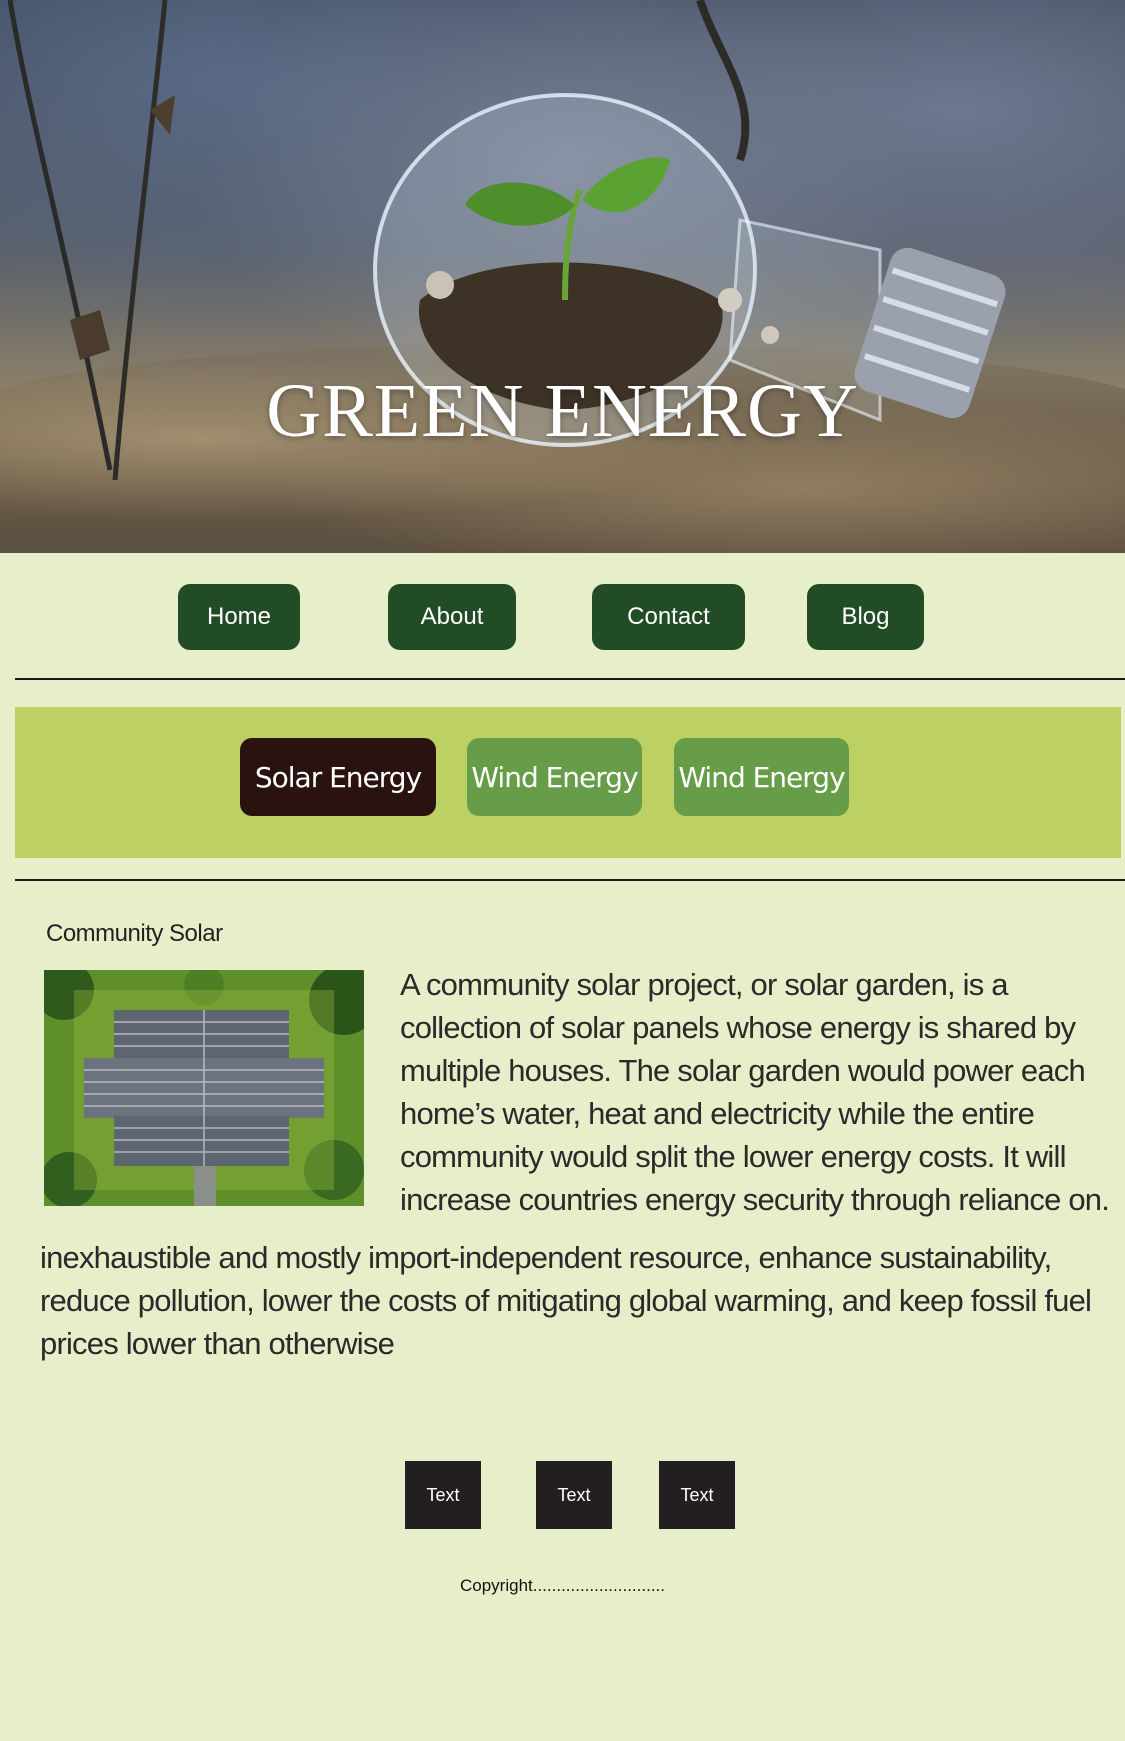 The image size is (1125, 1741). I want to click on solar-garden-image, so click(204, 1088).